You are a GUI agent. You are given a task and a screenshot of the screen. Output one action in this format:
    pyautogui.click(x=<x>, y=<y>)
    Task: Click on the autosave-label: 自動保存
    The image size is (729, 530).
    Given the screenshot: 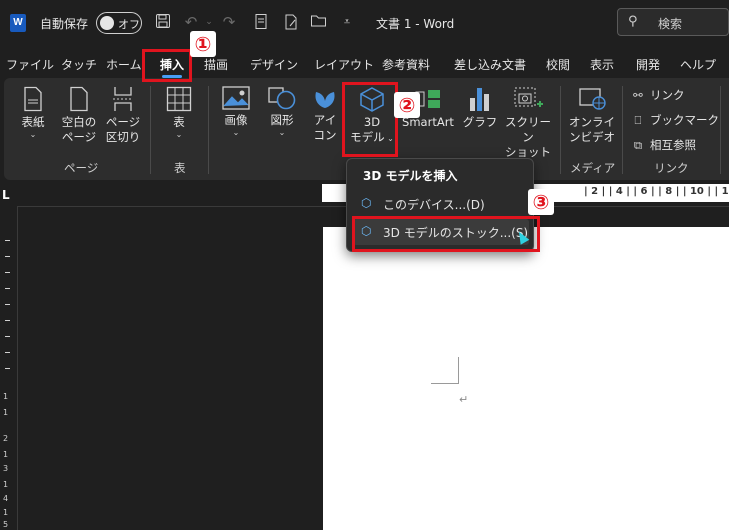 What is the action you would take?
    pyautogui.click(x=64, y=24)
    